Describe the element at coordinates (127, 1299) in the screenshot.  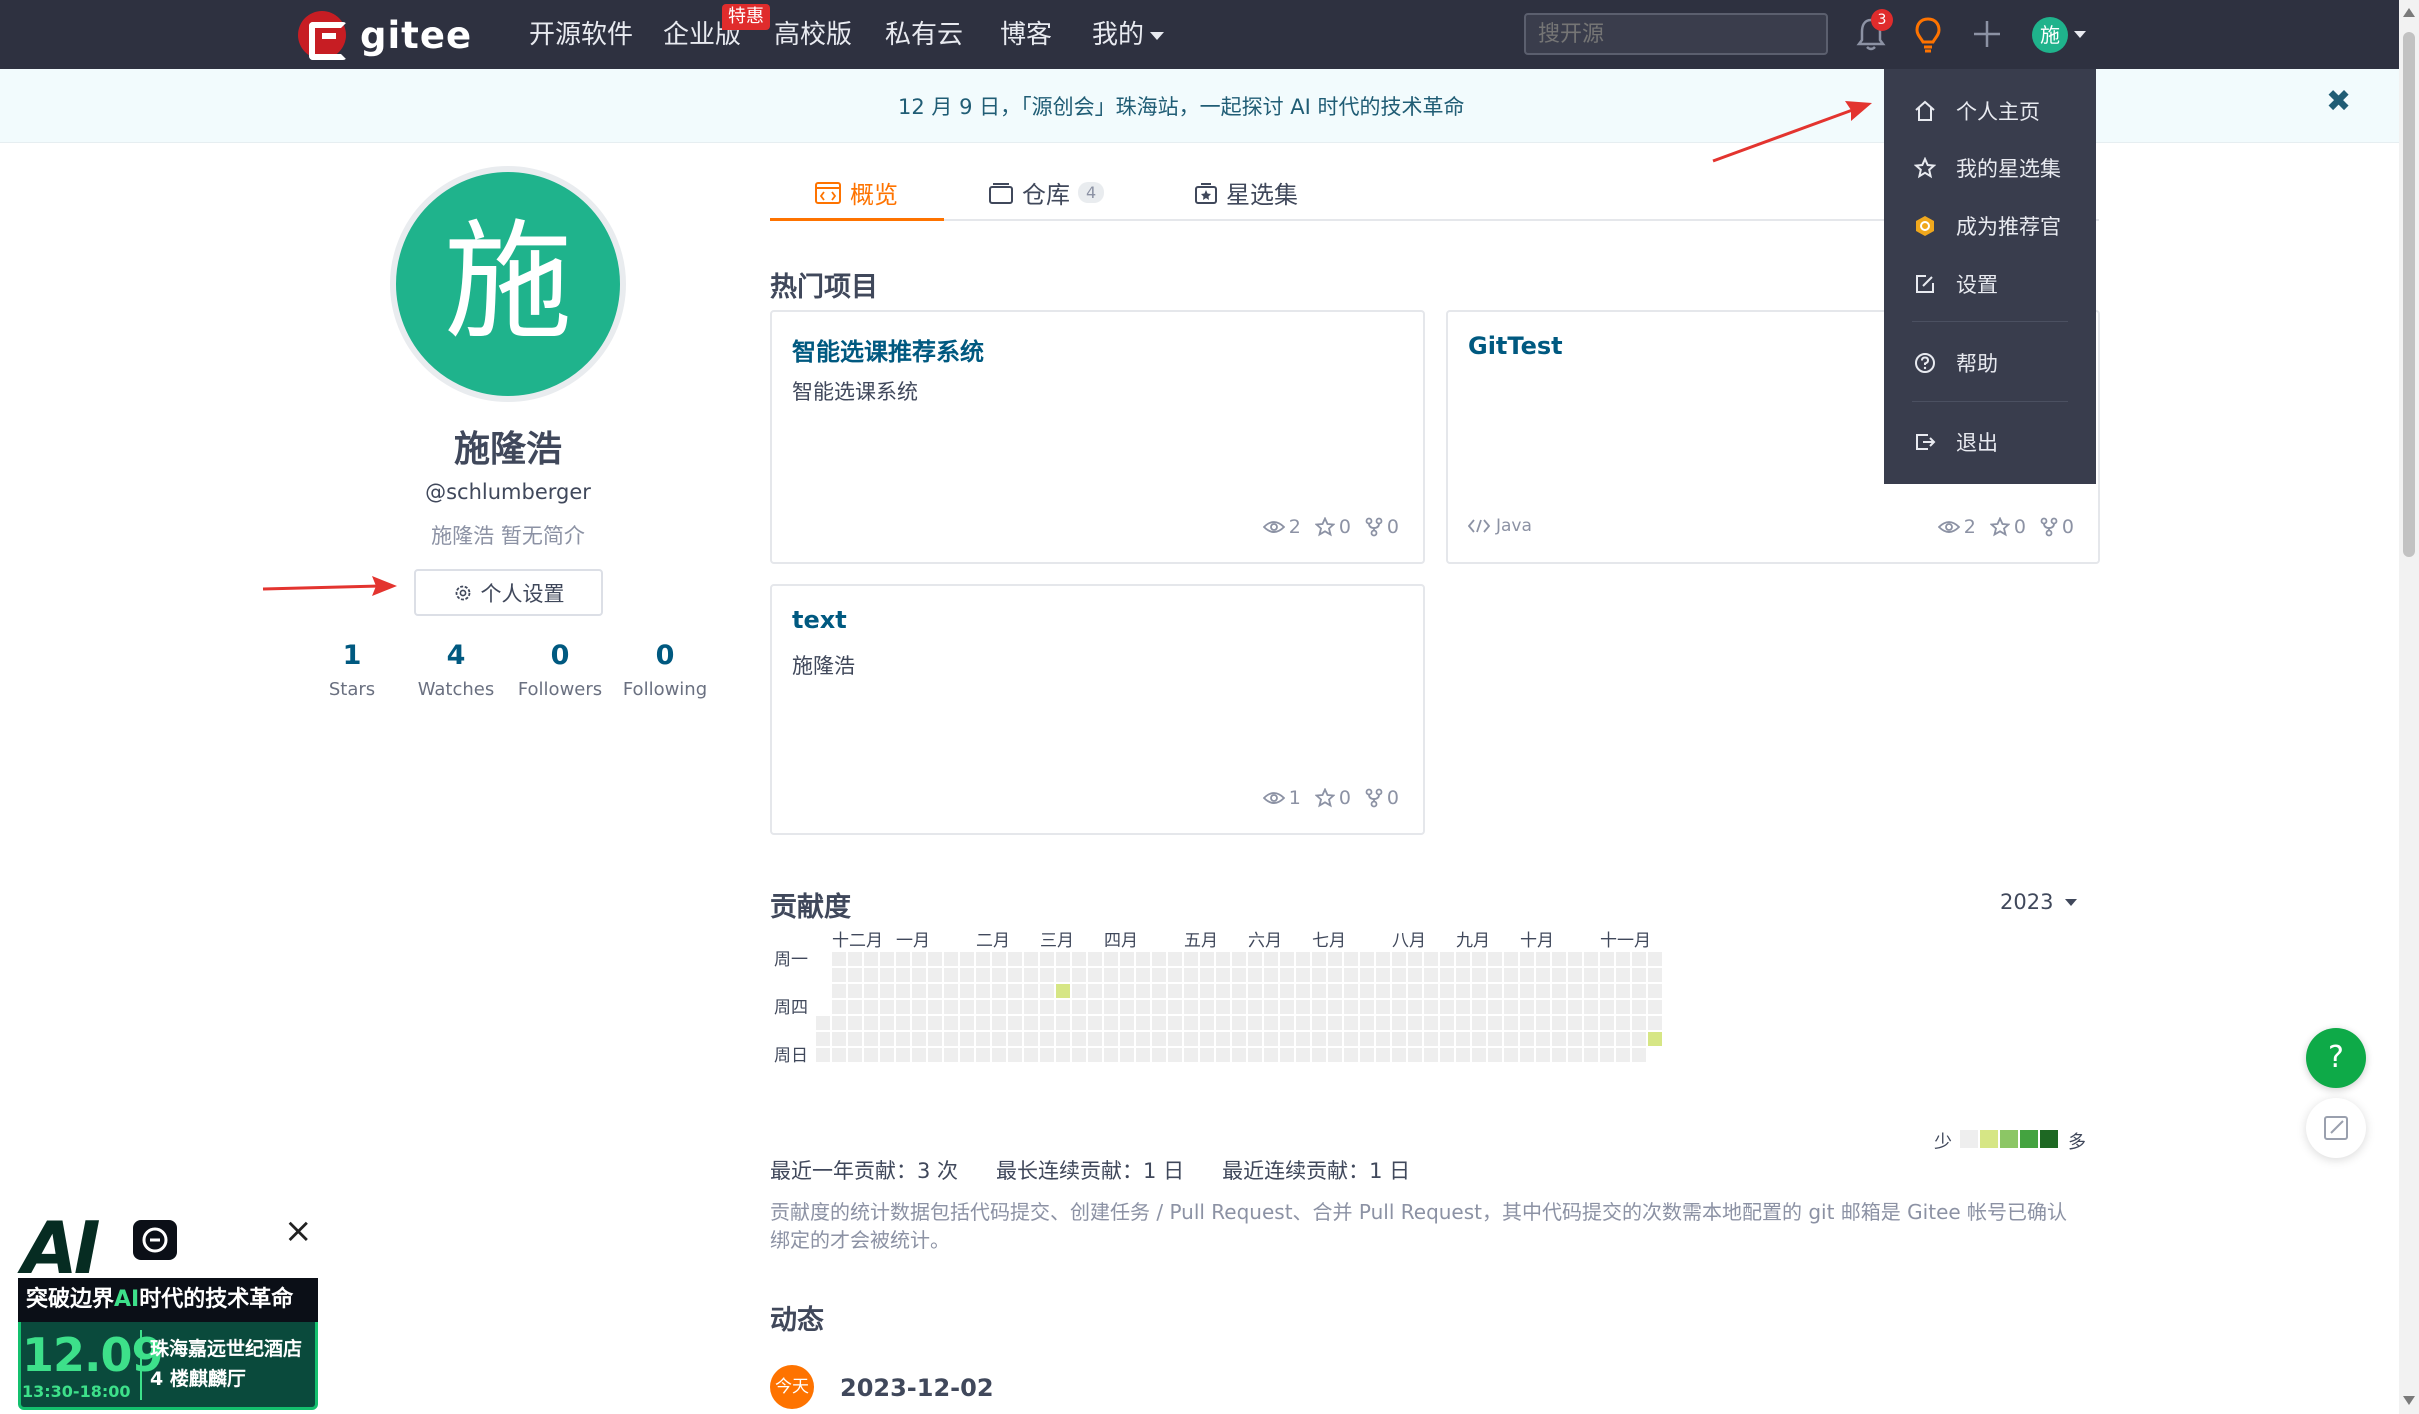
I see `ad-headline-ai: AI` at that location.